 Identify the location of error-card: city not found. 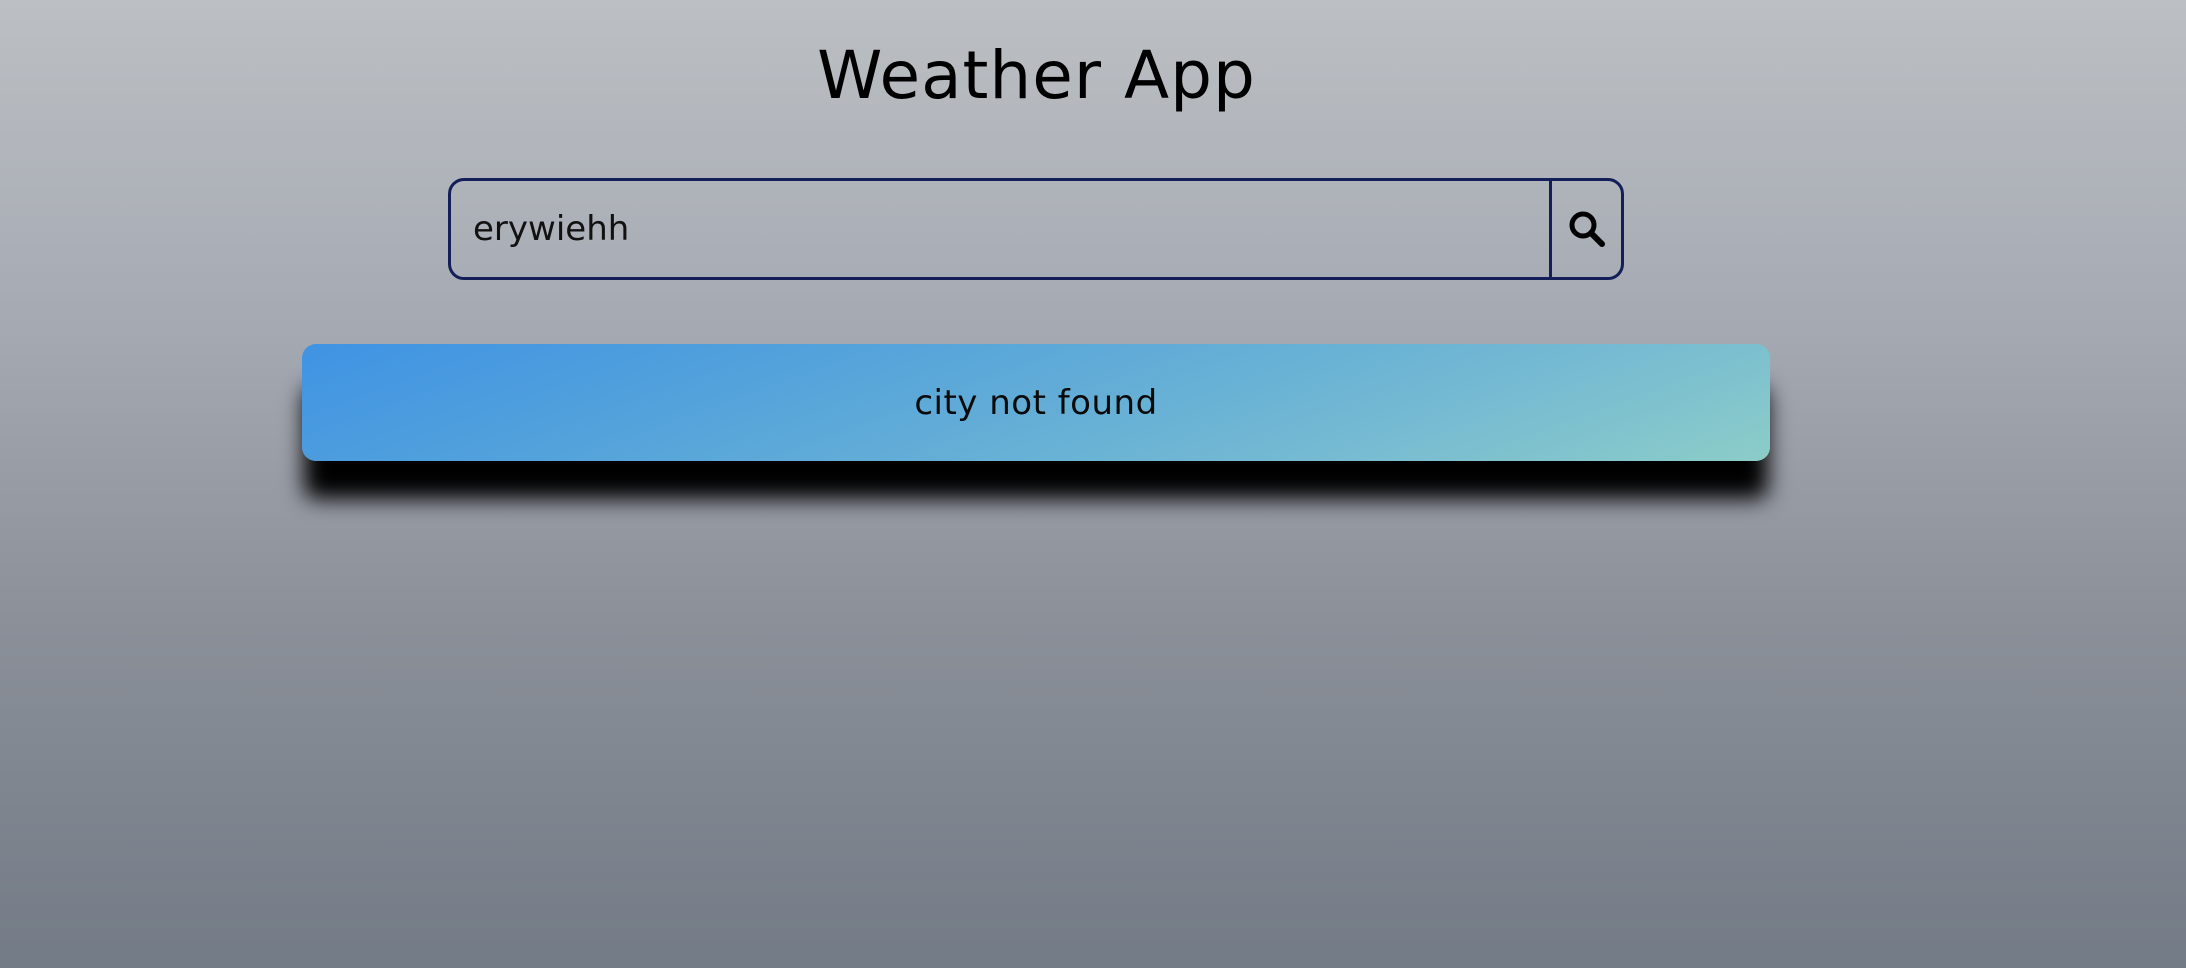
(1036, 402).